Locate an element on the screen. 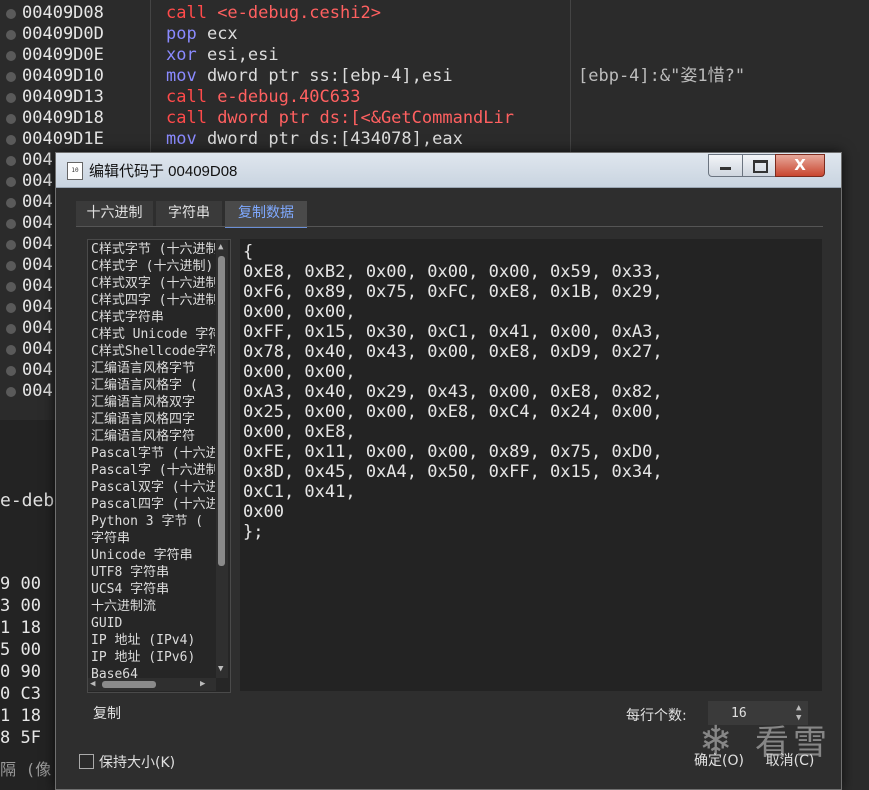  format-list-item: Pascal字 (十六进制) is located at coordinates (153, 470).